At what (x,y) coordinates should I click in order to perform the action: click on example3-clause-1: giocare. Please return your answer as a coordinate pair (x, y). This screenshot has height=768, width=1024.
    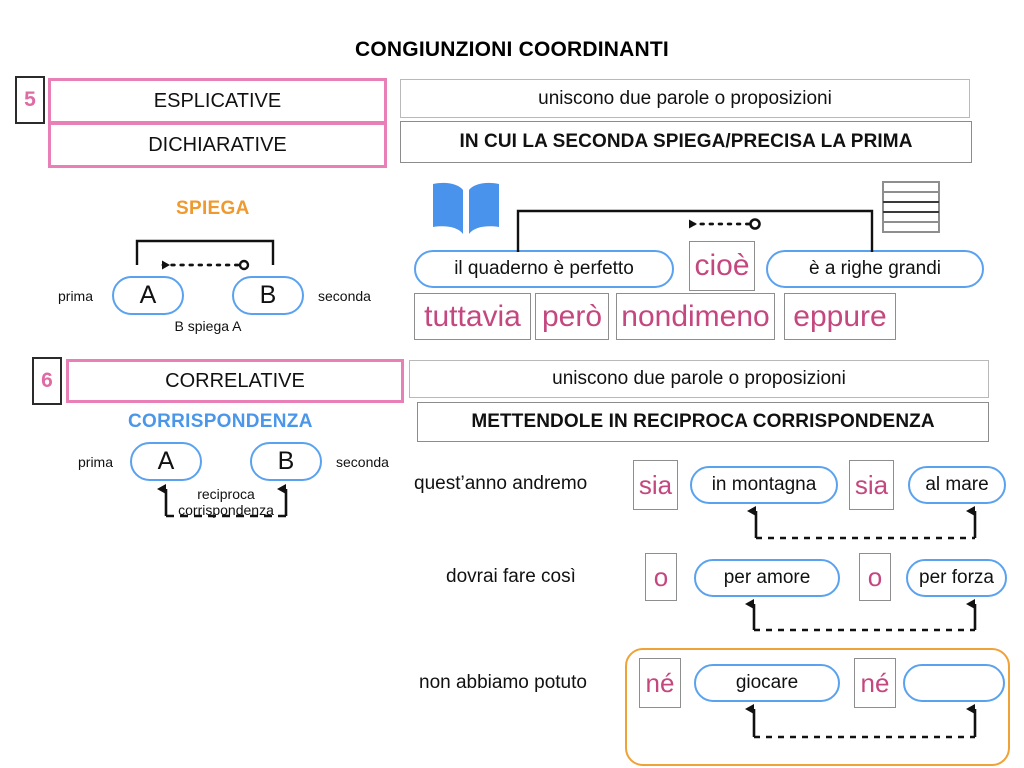
    Looking at the image, I should click on (767, 683).